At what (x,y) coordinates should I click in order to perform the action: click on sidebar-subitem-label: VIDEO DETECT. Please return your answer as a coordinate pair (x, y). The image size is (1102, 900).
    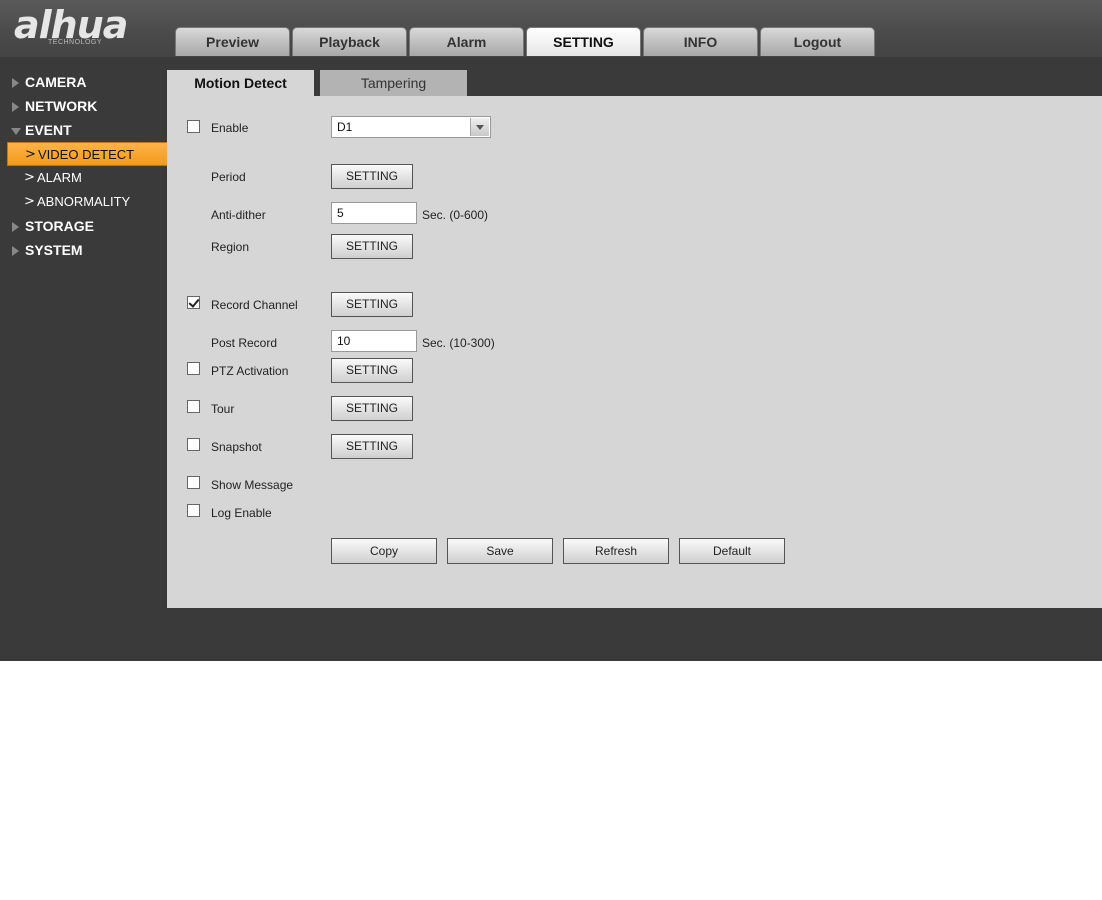
    Looking at the image, I should click on (86, 154).